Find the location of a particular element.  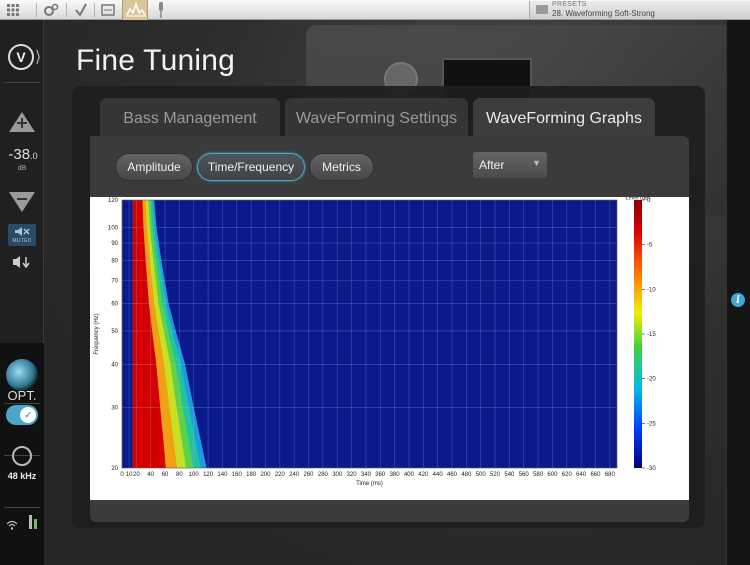

checkmark-icon is located at coordinates (81, 10).